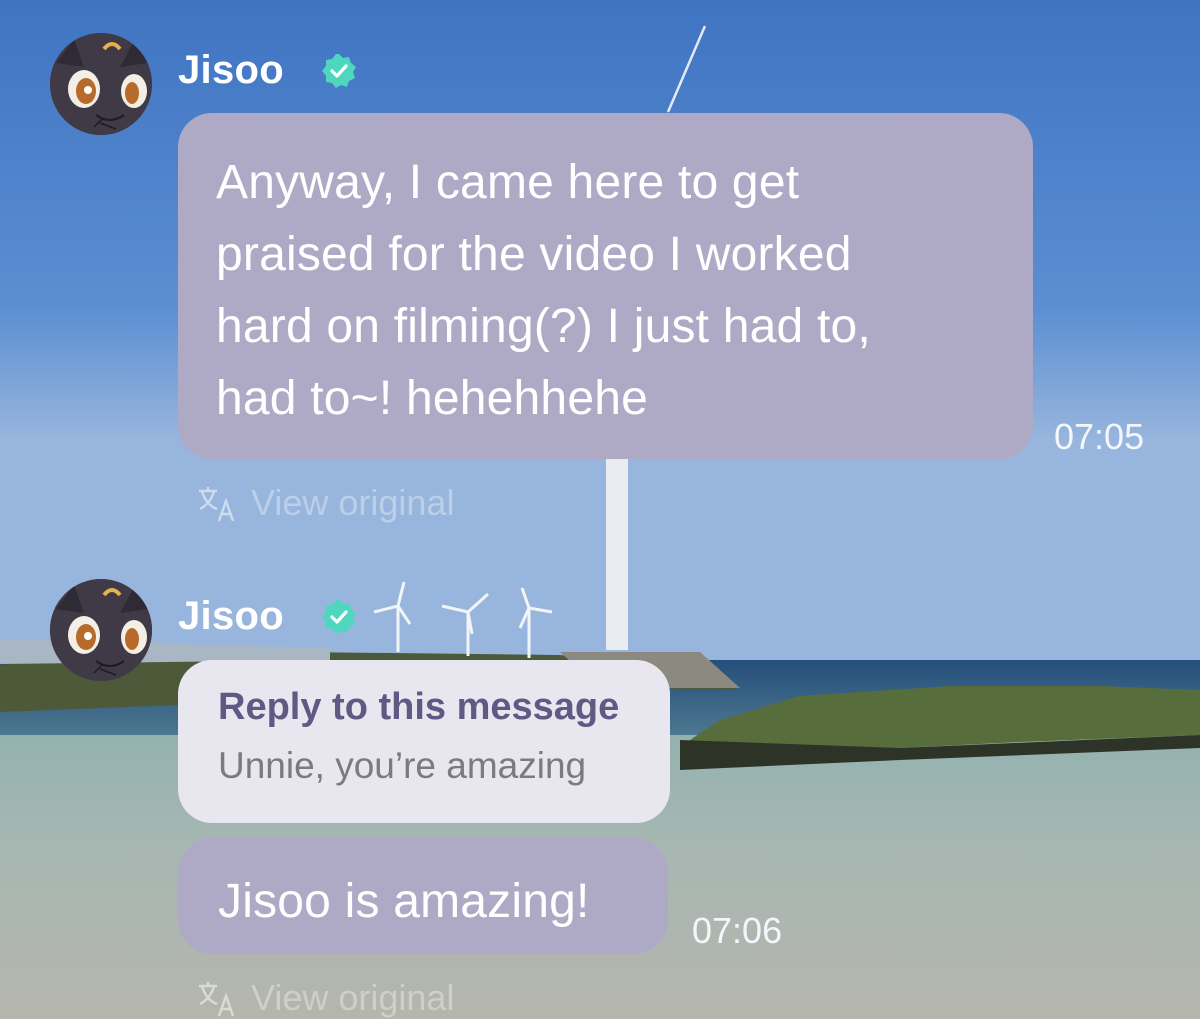 Image resolution: width=1200 pixels, height=1019 pixels. I want to click on reply-card-title: Reply to this message, so click(419, 707).